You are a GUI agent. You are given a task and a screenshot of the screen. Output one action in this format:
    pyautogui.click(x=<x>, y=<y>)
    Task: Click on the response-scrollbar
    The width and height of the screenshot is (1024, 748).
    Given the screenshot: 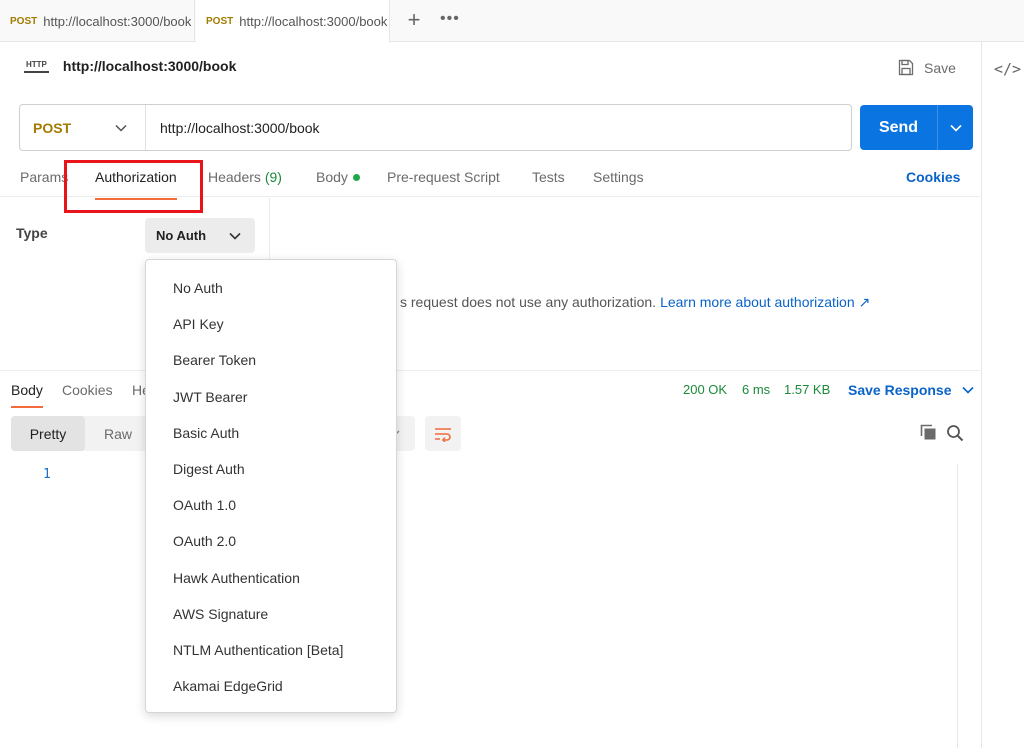 What is the action you would take?
    pyautogui.click(x=965, y=606)
    